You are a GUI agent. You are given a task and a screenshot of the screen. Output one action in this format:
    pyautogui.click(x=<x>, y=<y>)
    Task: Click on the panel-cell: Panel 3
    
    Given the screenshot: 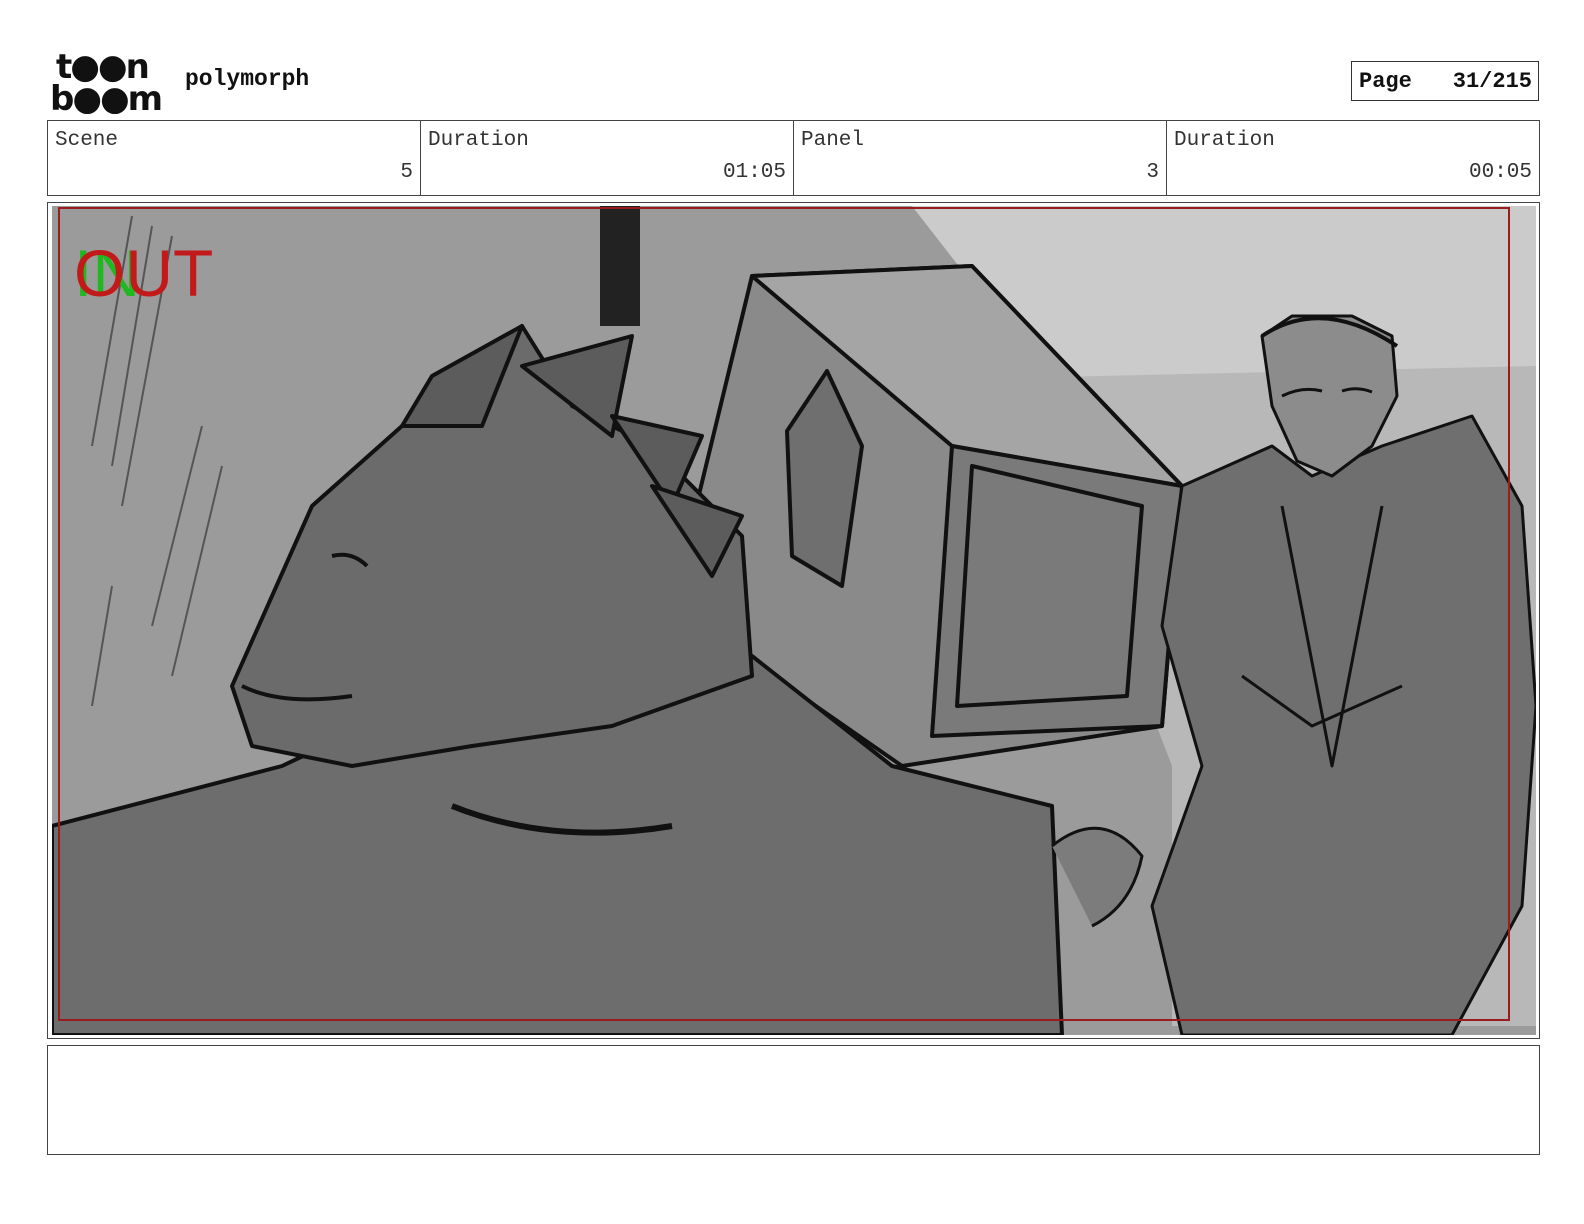 What is the action you would take?
    pyautogui.click(x=980, y=158)
    